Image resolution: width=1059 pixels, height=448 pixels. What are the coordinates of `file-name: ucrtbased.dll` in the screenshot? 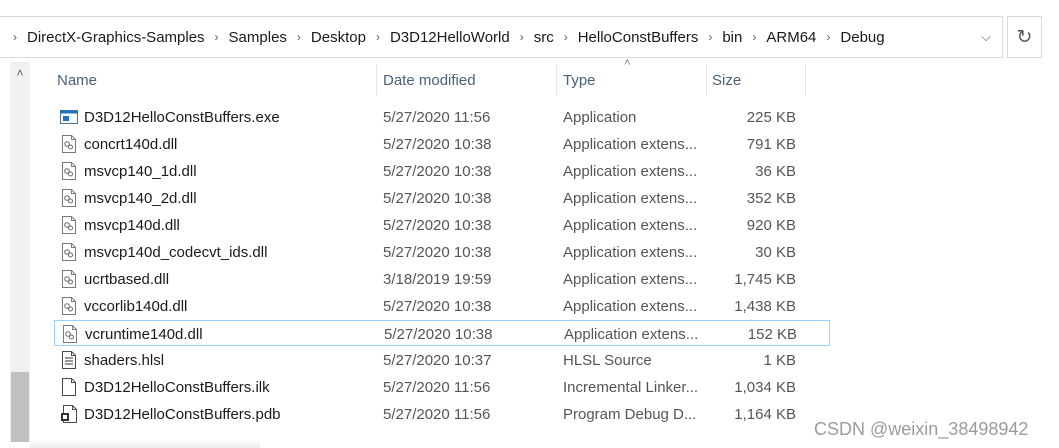 It's located at (127, 279).